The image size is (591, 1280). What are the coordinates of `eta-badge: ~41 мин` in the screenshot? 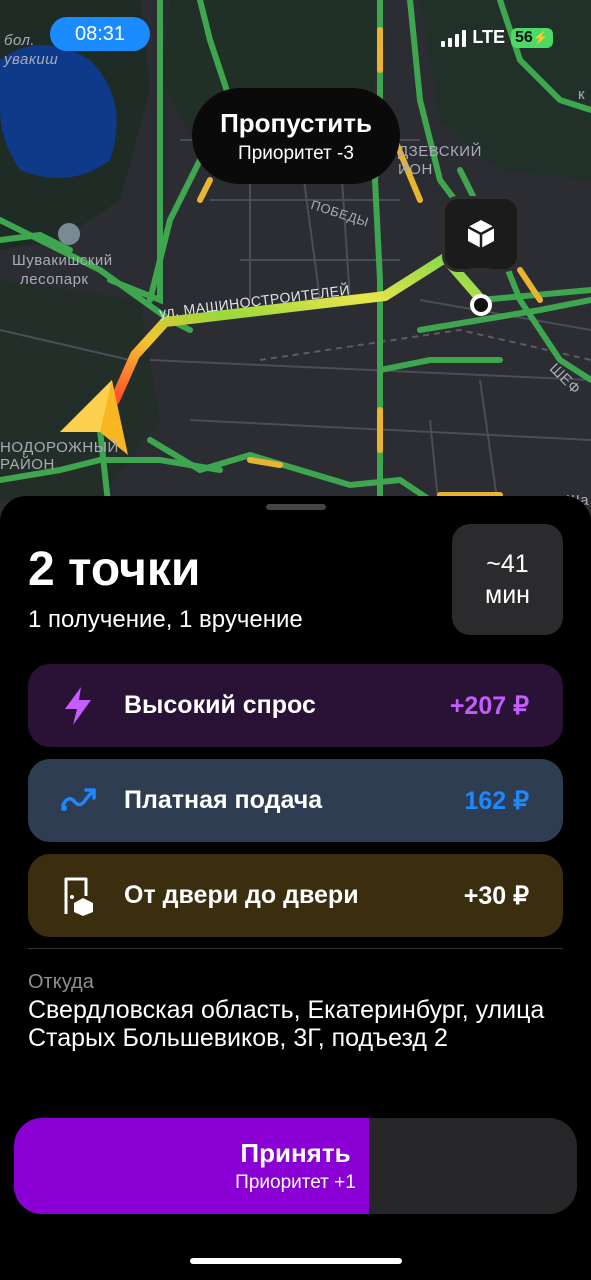 It's located at (507, 579).